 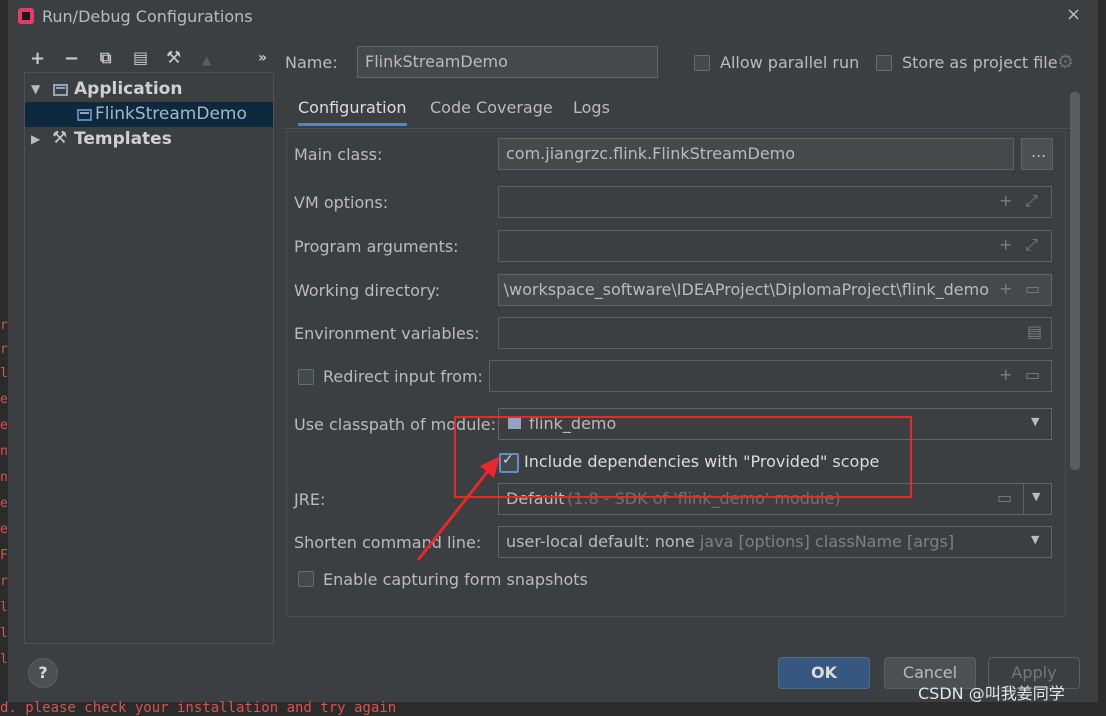 What do you see at coordinates (262, 58) in the screenshot?
I see `more-icon: »` at bounding box center [262, 58].